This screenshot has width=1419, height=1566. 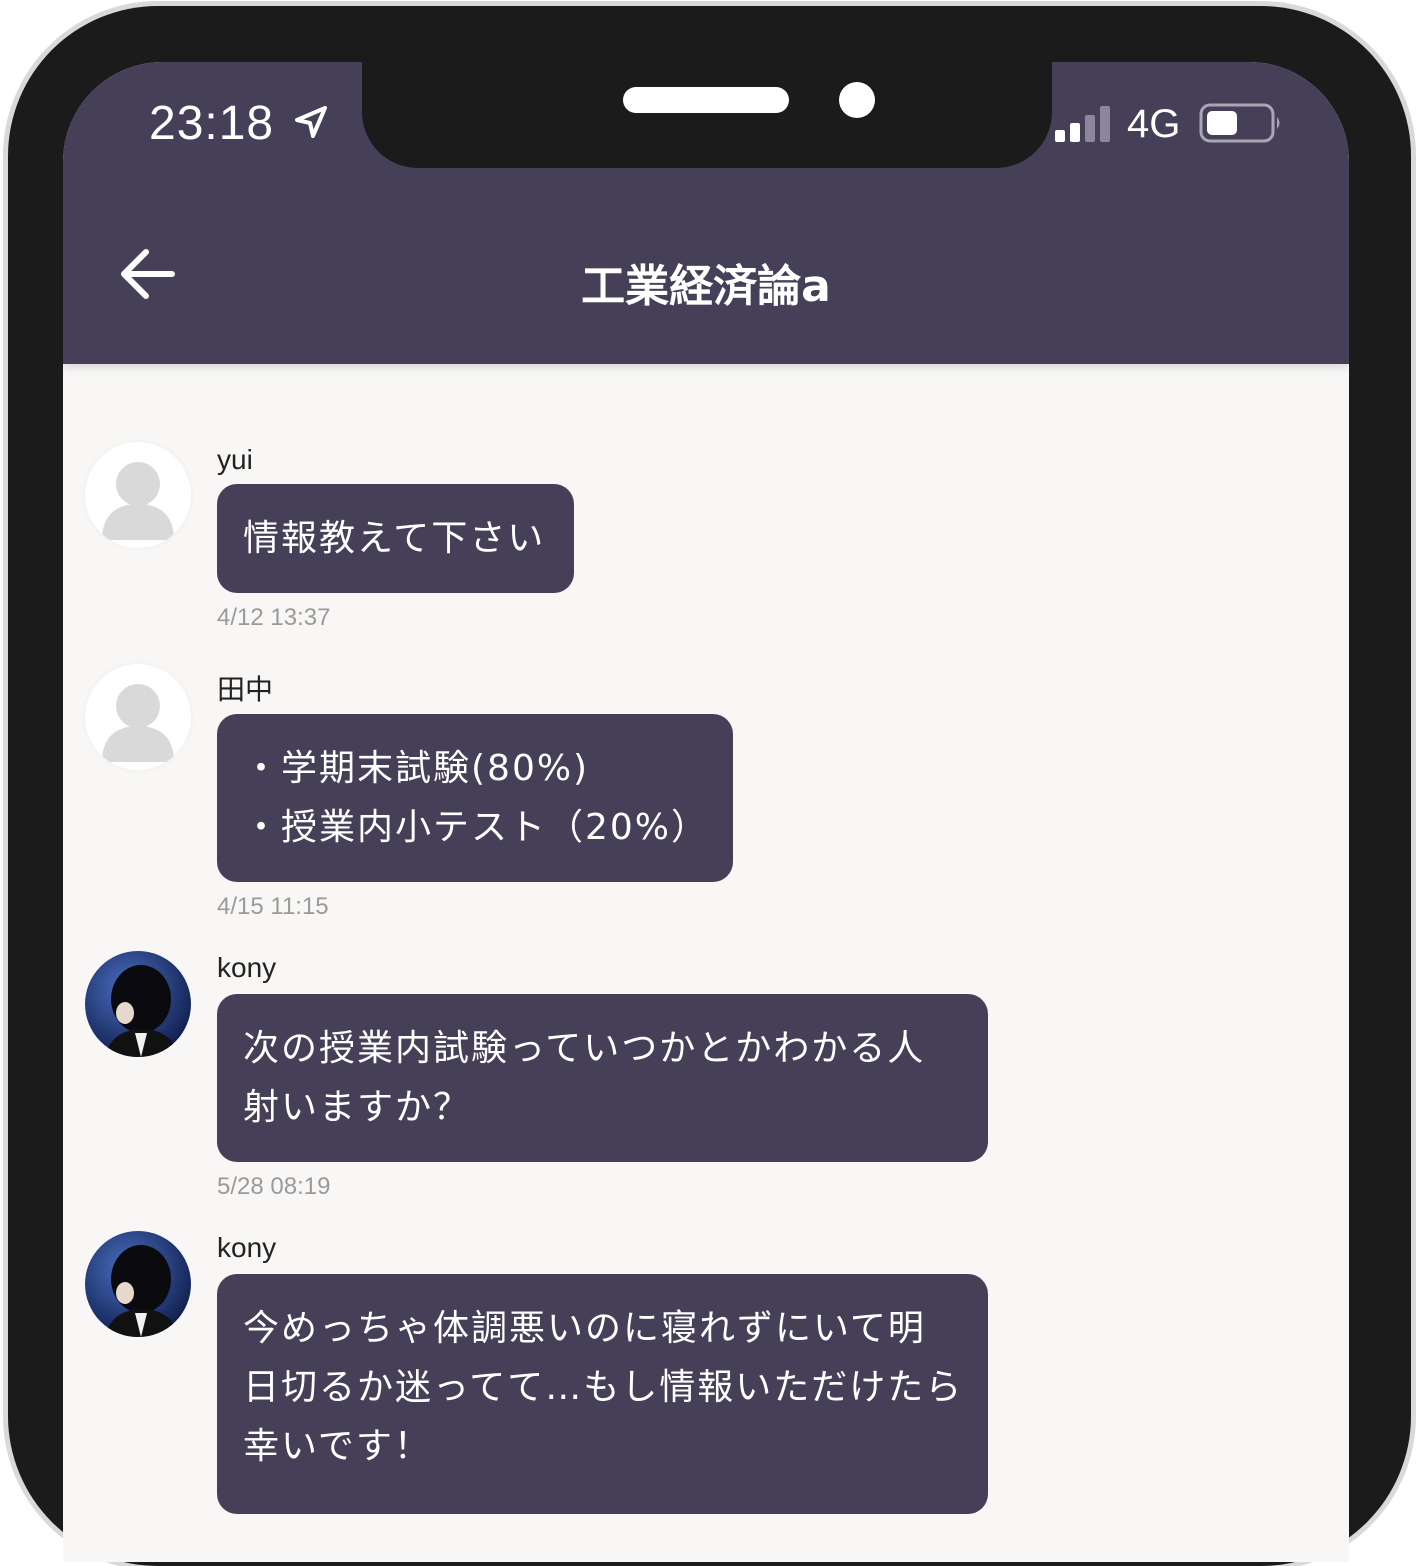 I want to click on message-text: 次の授業内試験っていつかとかわかる人, so click(x=584, y=1048).